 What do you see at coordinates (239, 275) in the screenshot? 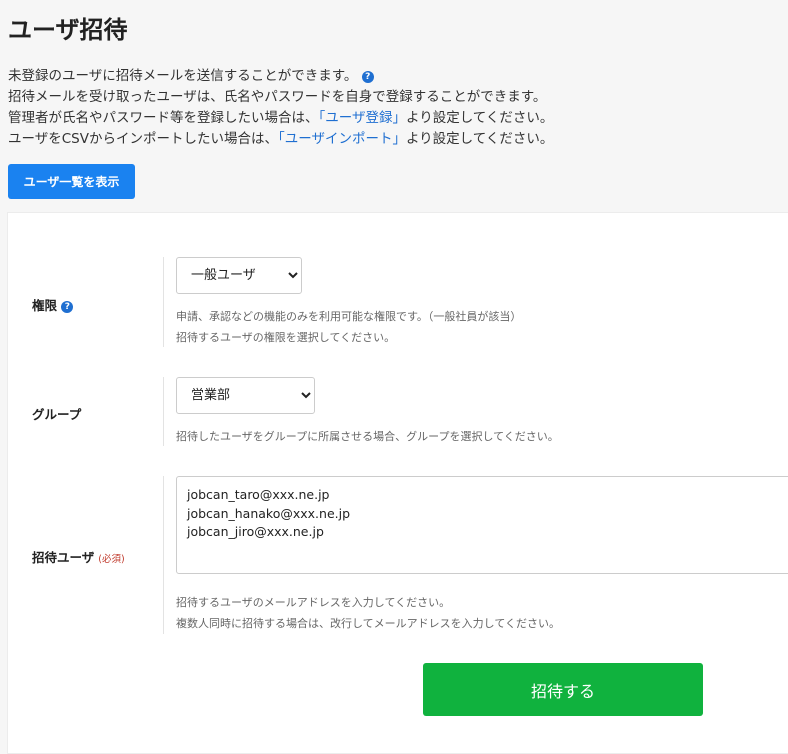
I see `role-select: 一般ユーザ` at bounding box center [239, 275].